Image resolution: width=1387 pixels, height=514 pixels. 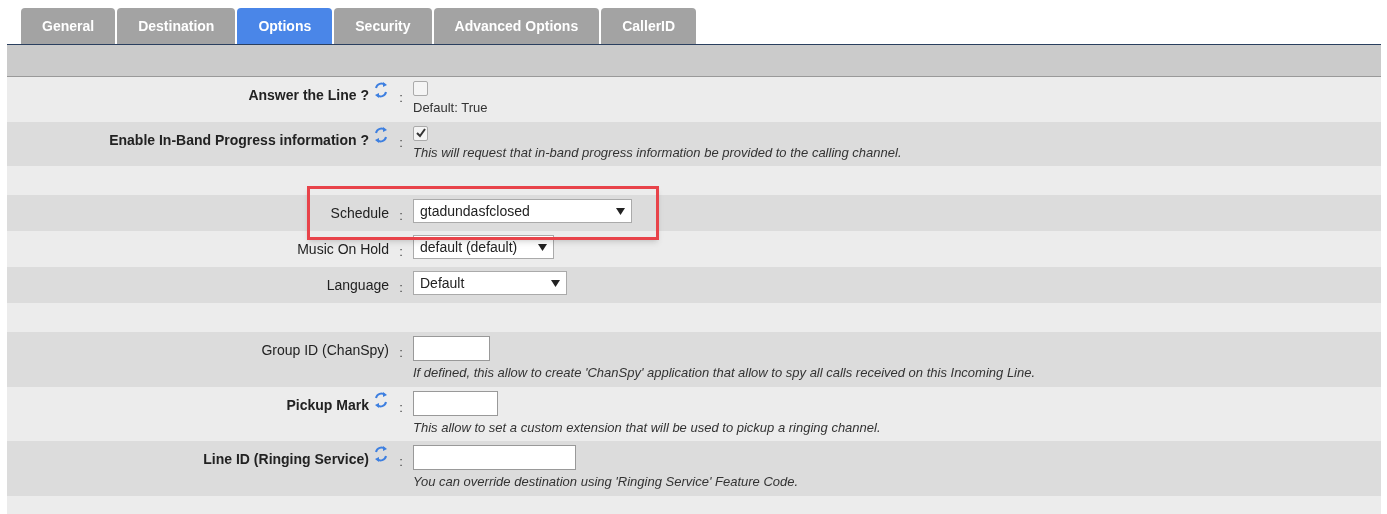 I want to click on help-text: This will request that in-band progress information be provided to the calling channel., so click(x=657, y=152).